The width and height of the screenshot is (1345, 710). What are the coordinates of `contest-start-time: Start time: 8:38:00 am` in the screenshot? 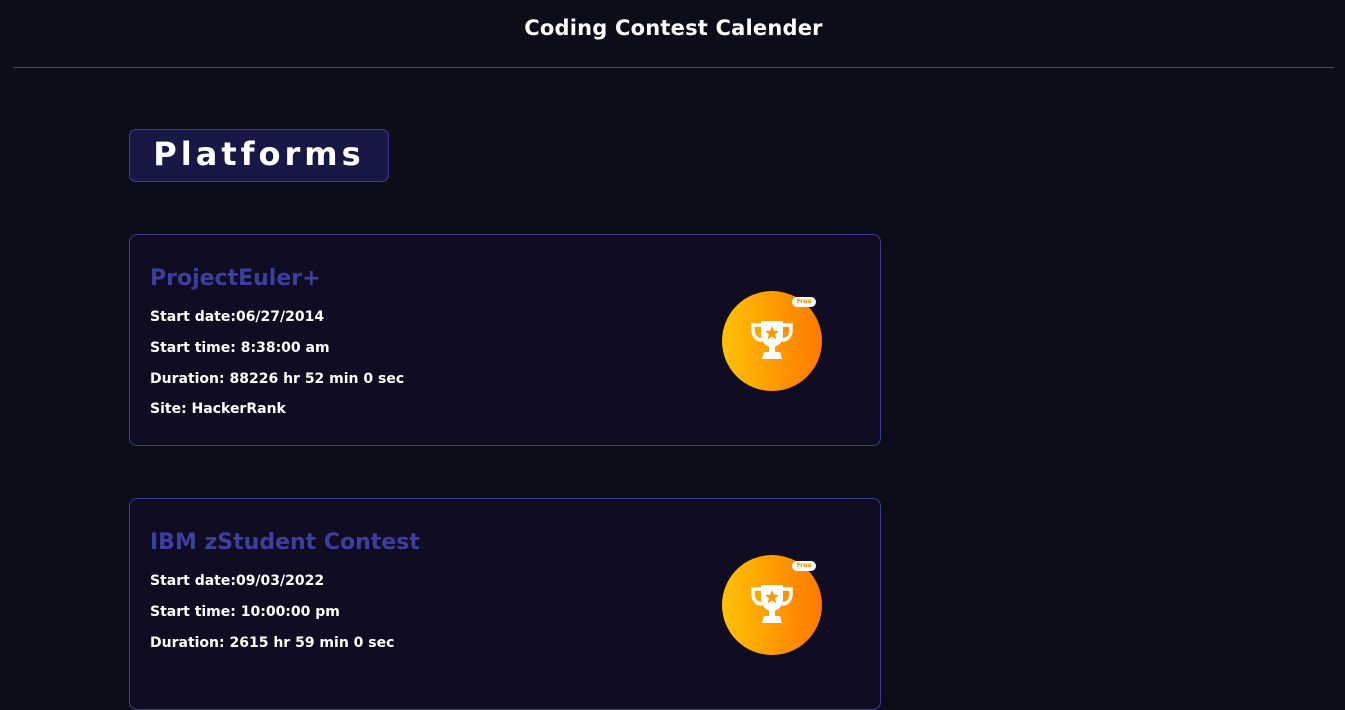 It's located at (240, 348).